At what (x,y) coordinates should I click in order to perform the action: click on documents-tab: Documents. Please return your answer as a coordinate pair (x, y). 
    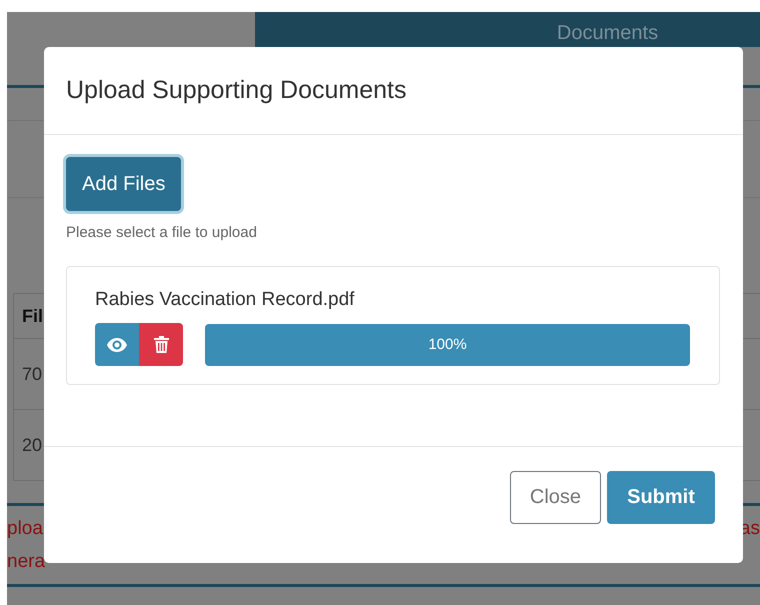
    Looking at the image, I should click on (507, 29).